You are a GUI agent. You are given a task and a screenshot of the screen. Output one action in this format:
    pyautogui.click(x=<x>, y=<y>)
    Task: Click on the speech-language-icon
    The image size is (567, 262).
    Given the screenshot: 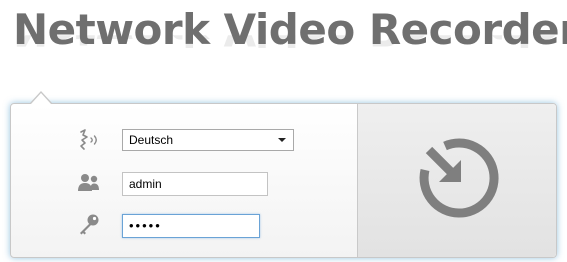 What is the action you would take?
    pyautogui.click(x=88, y=139)
    